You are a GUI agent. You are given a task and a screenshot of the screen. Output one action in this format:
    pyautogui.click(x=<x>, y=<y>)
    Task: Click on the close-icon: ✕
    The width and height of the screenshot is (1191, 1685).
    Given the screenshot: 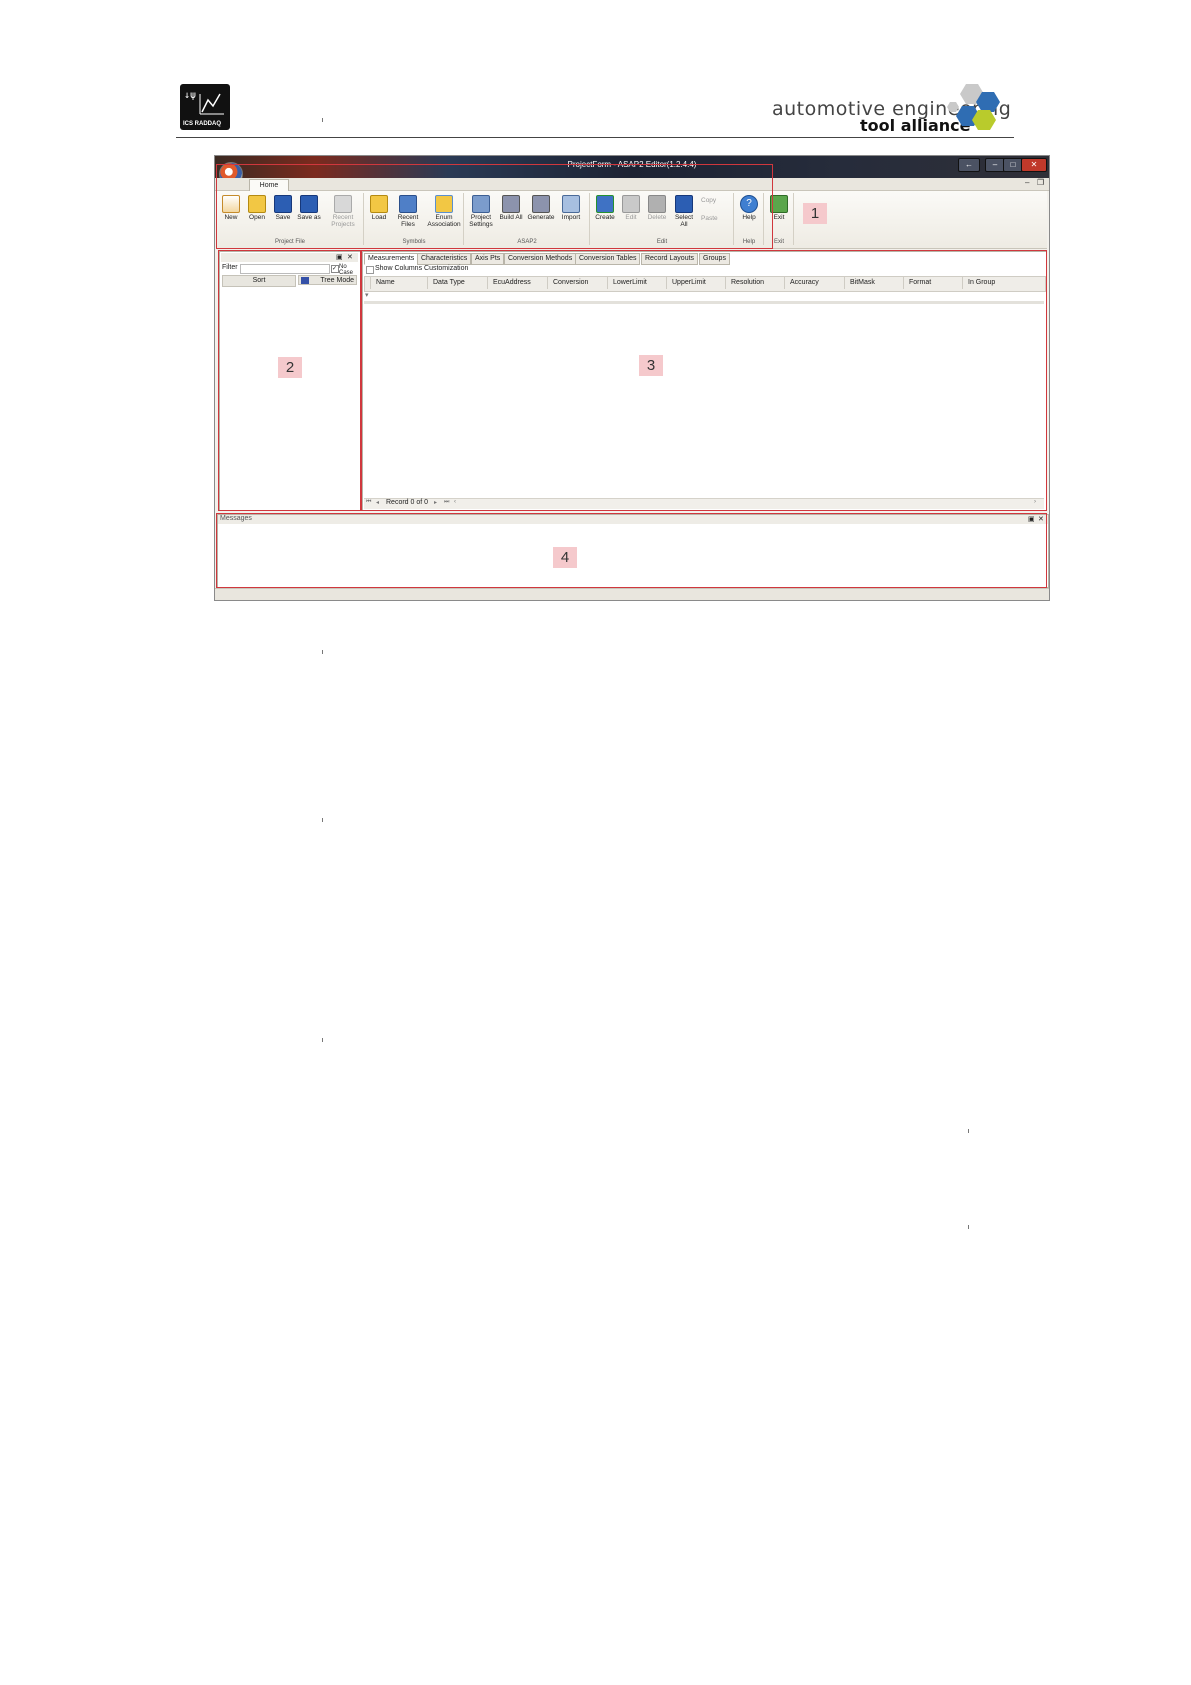 What is the action you would take?
    pyautogui.click(x=1034, y=165)
    